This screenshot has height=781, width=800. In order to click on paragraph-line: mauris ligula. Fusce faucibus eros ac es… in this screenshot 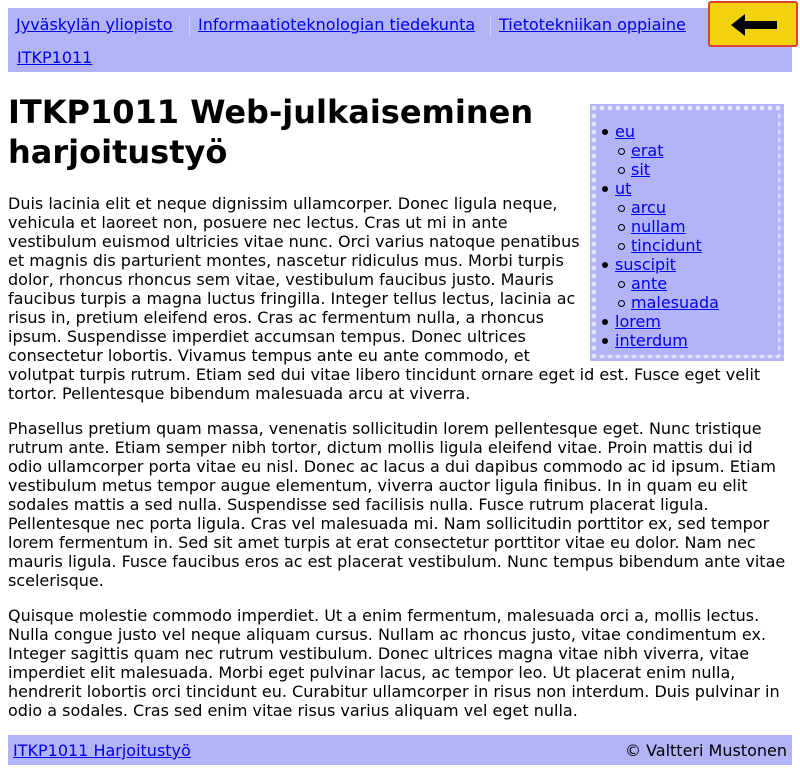, I will do `click(397, 561)`.